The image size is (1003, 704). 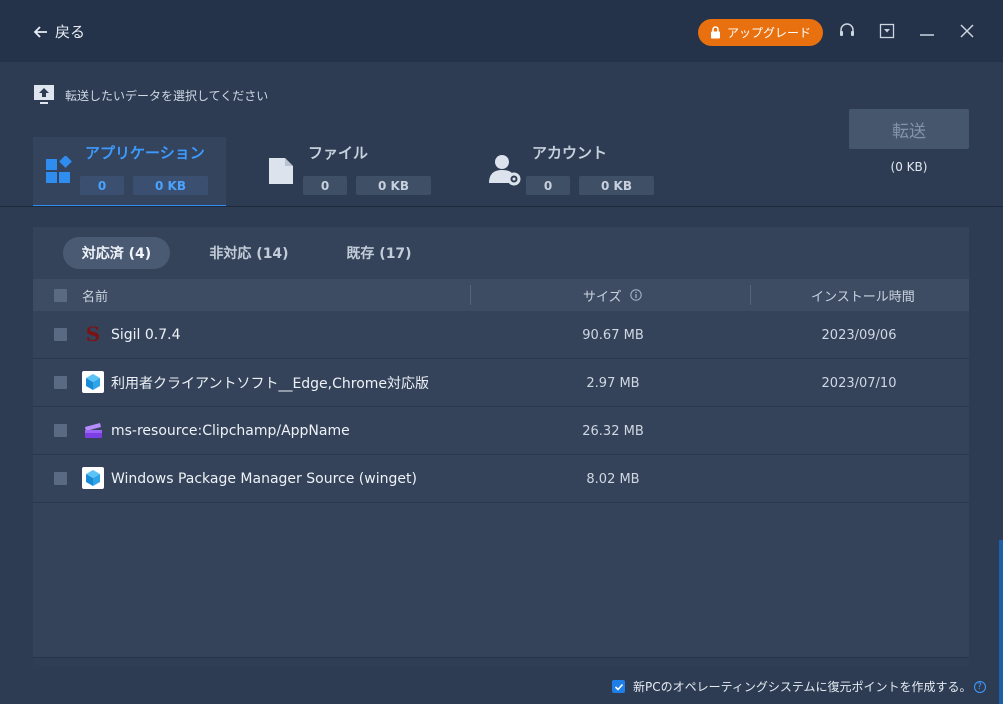 What do you see at coordinates (859, 335) in the screenshot?
I see `app-install-date: 2023/09/06` at bounding box center [859, 335].